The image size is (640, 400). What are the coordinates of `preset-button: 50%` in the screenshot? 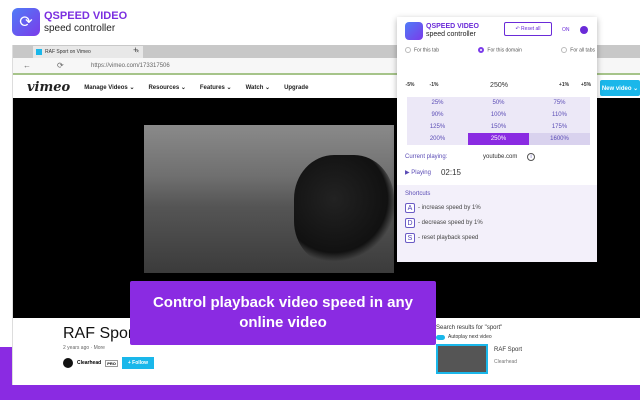 It's located at (498, 103).